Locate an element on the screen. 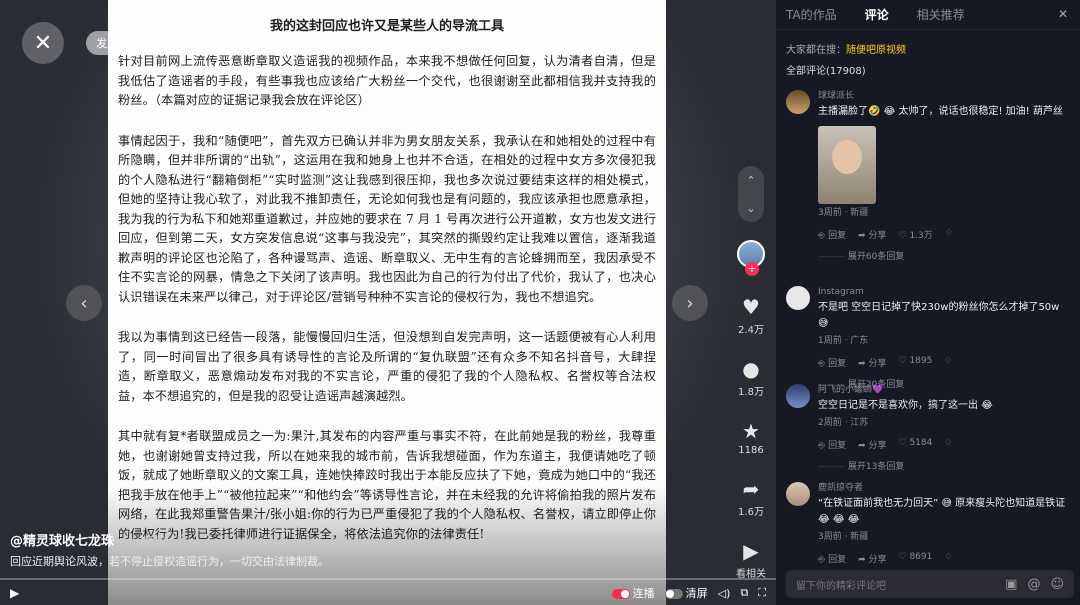  share-count: 1.6万 is located at coordinates (751, 512).